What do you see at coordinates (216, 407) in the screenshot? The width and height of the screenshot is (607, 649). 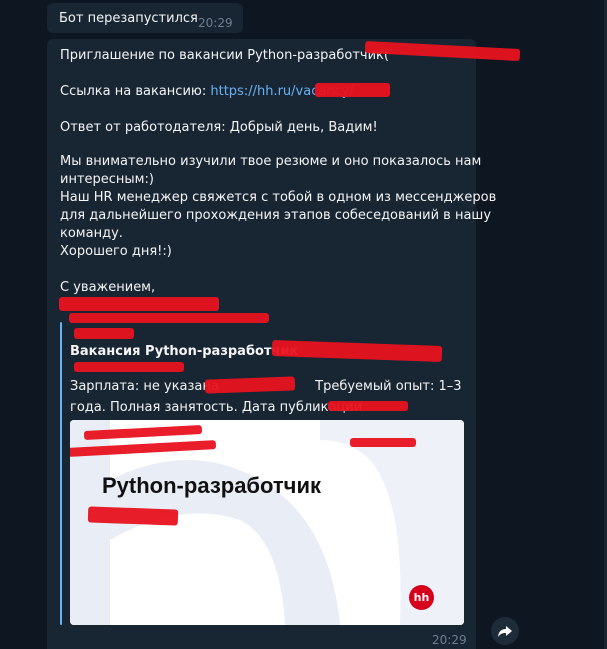 I see `preview-description-line2: года. Полная занятость. Дата публикации` at bounding box center [216, 407].